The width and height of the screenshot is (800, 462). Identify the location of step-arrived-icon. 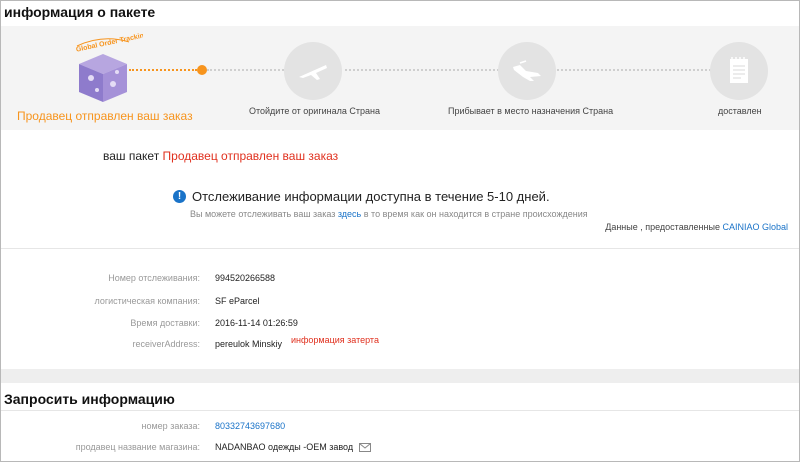
(527, 71).